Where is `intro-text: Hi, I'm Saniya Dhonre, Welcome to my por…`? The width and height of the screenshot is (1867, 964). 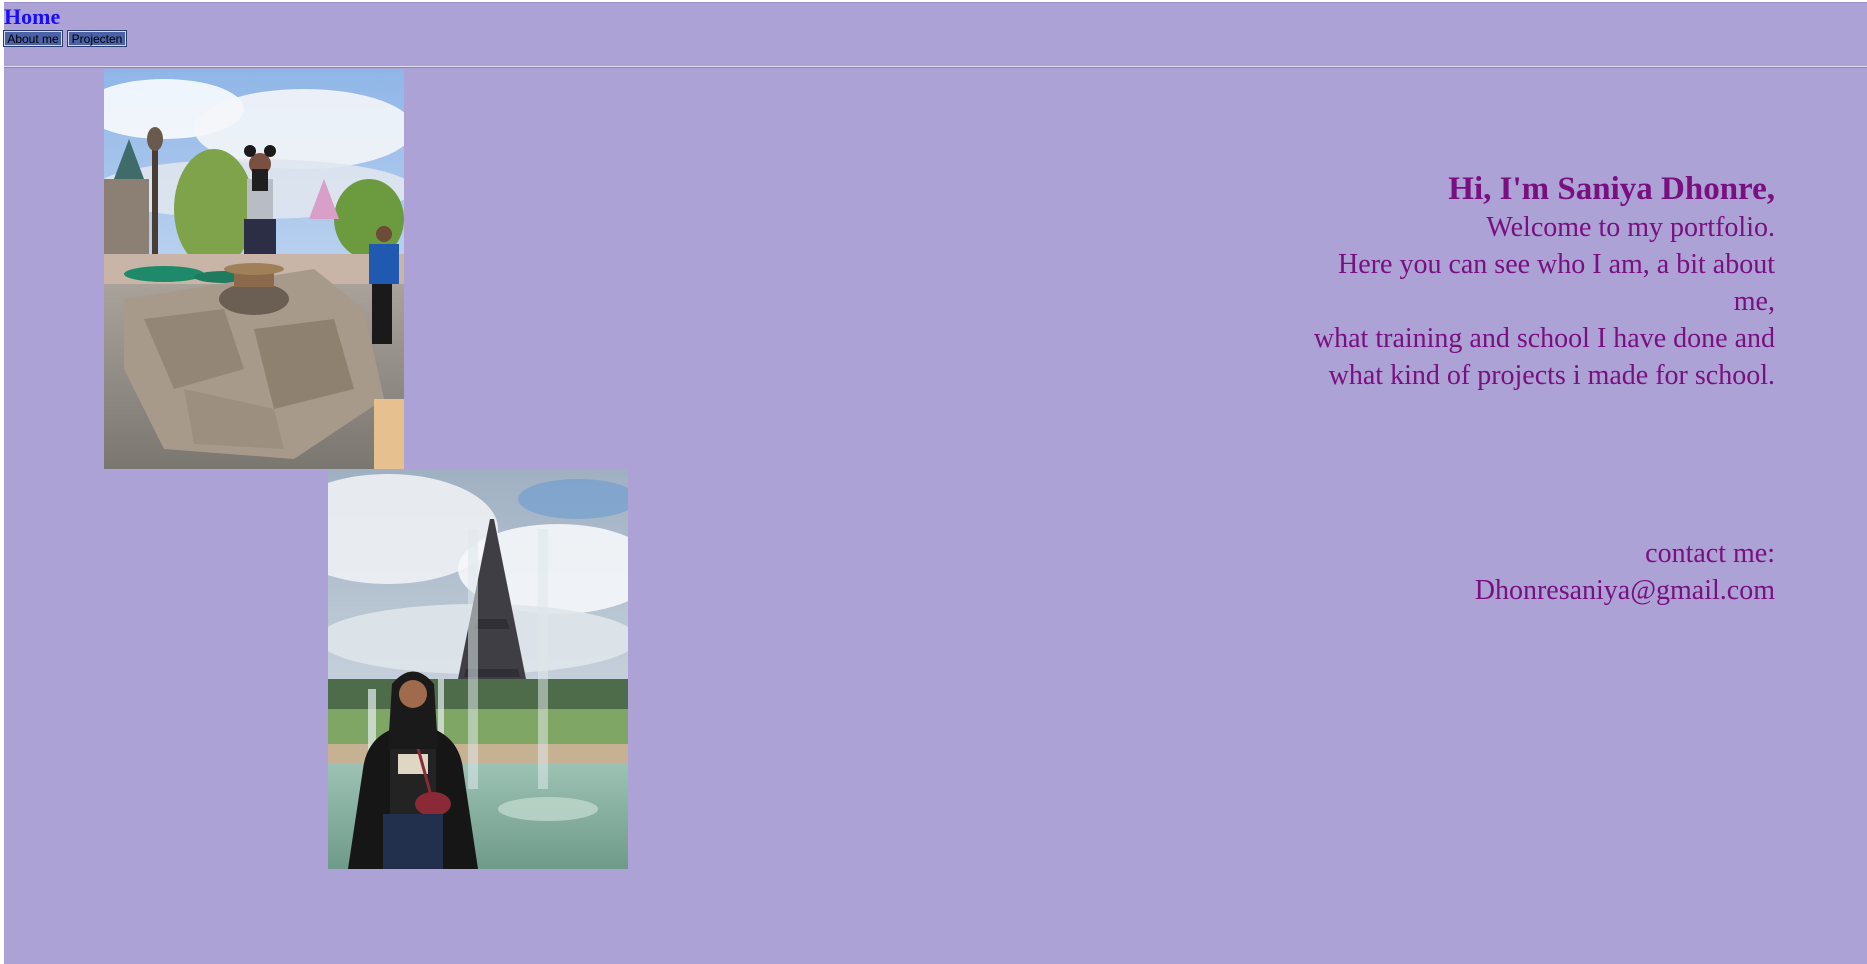 intro-text: Hi, I'm Saniya Dhonre, Welcome to my por… is located at coordinates (1540, 281).